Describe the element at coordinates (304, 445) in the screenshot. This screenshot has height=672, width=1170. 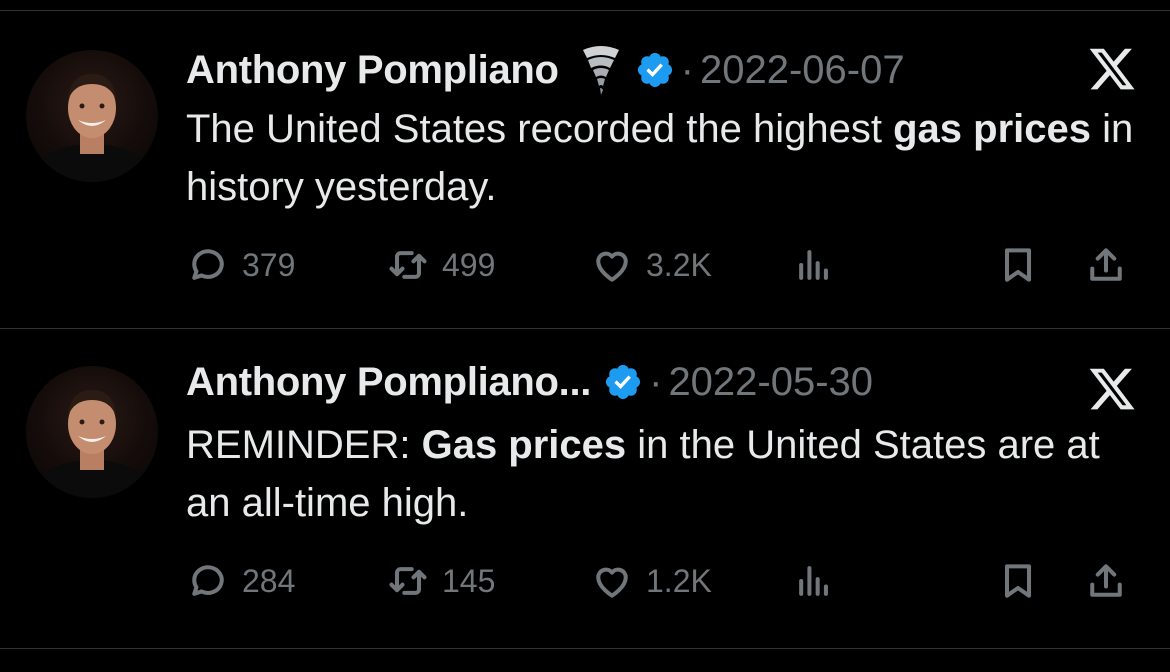
I see `tweet-text-pre: REMINDER:` at that location.